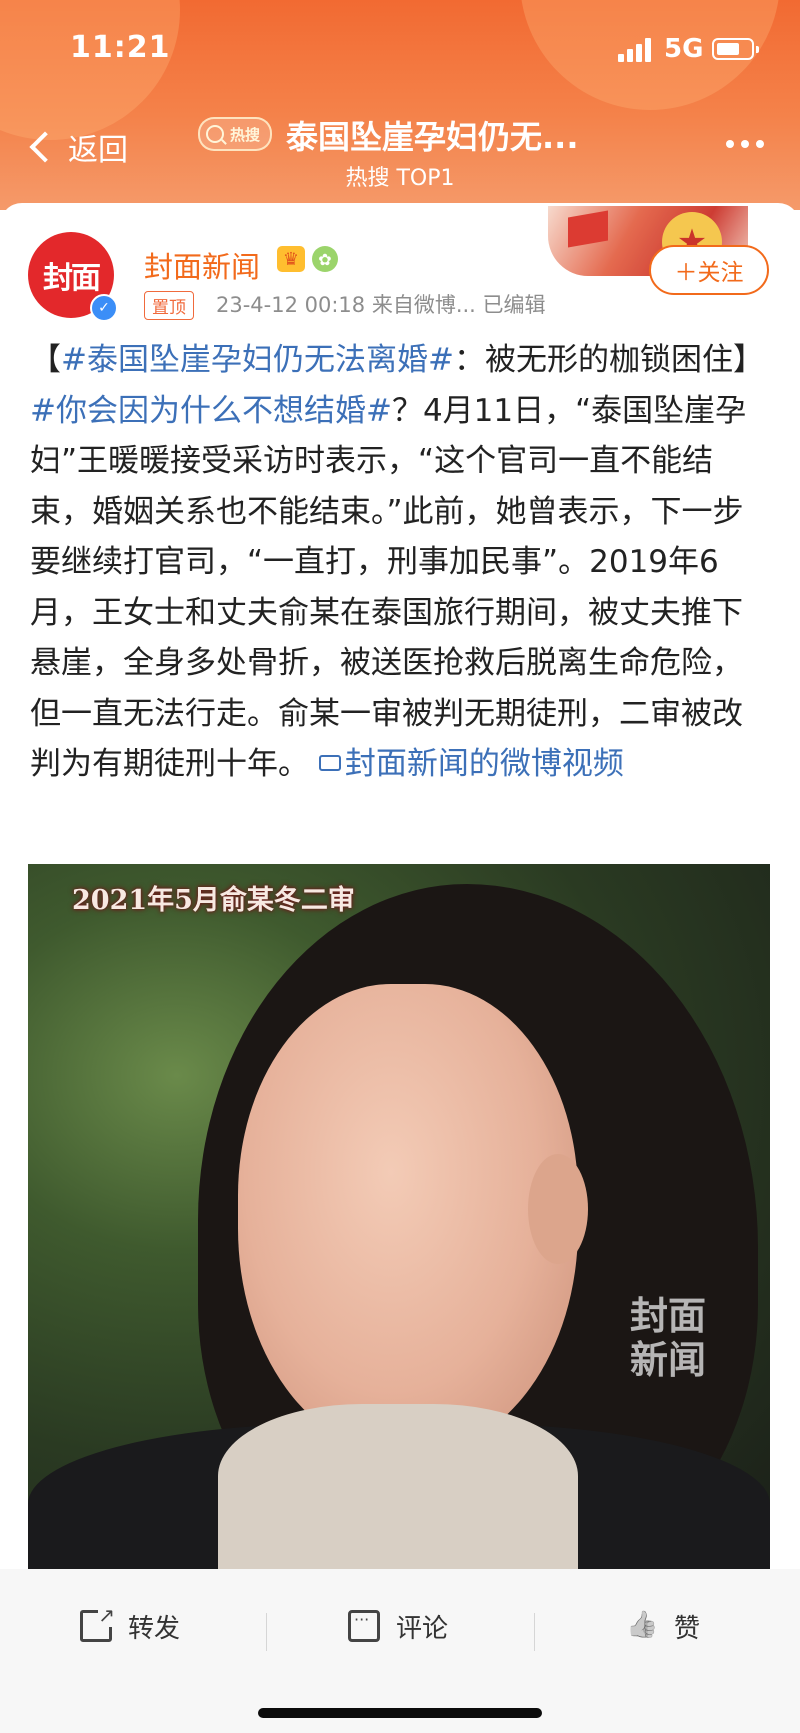 The height and width of the screenshot is (1733, 800). Describe the element at coordinates (325, 259) in the screenshot. I see `clover-icon: ✿` at that location.